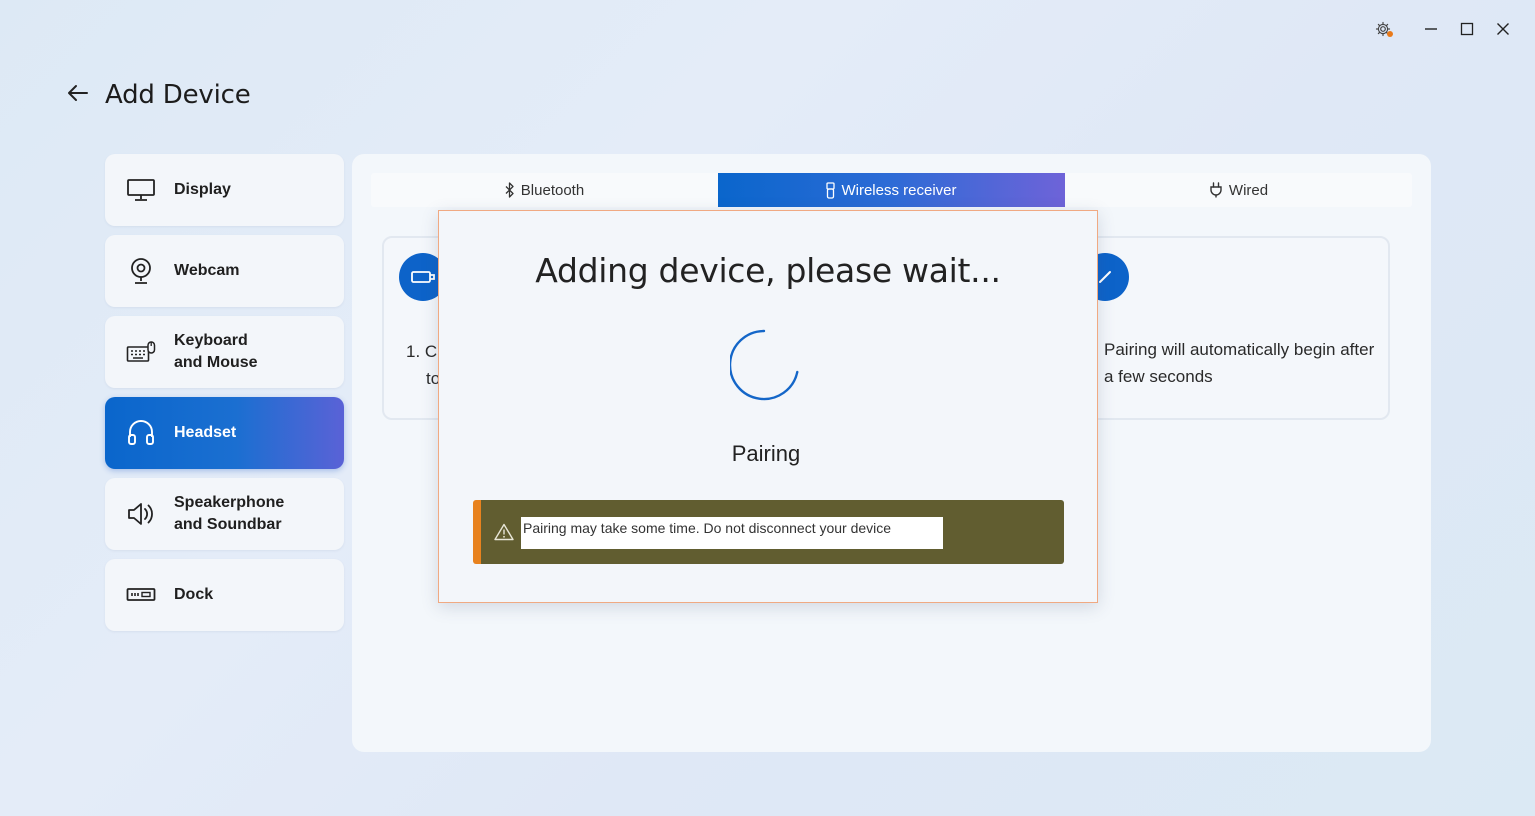 The height and width of the screenshot is (816, 1535). What do you see at coordinates (899, 190) in the screenshot?
I see `tab-label: Wireless receiver` at bounding box center [899, 190].